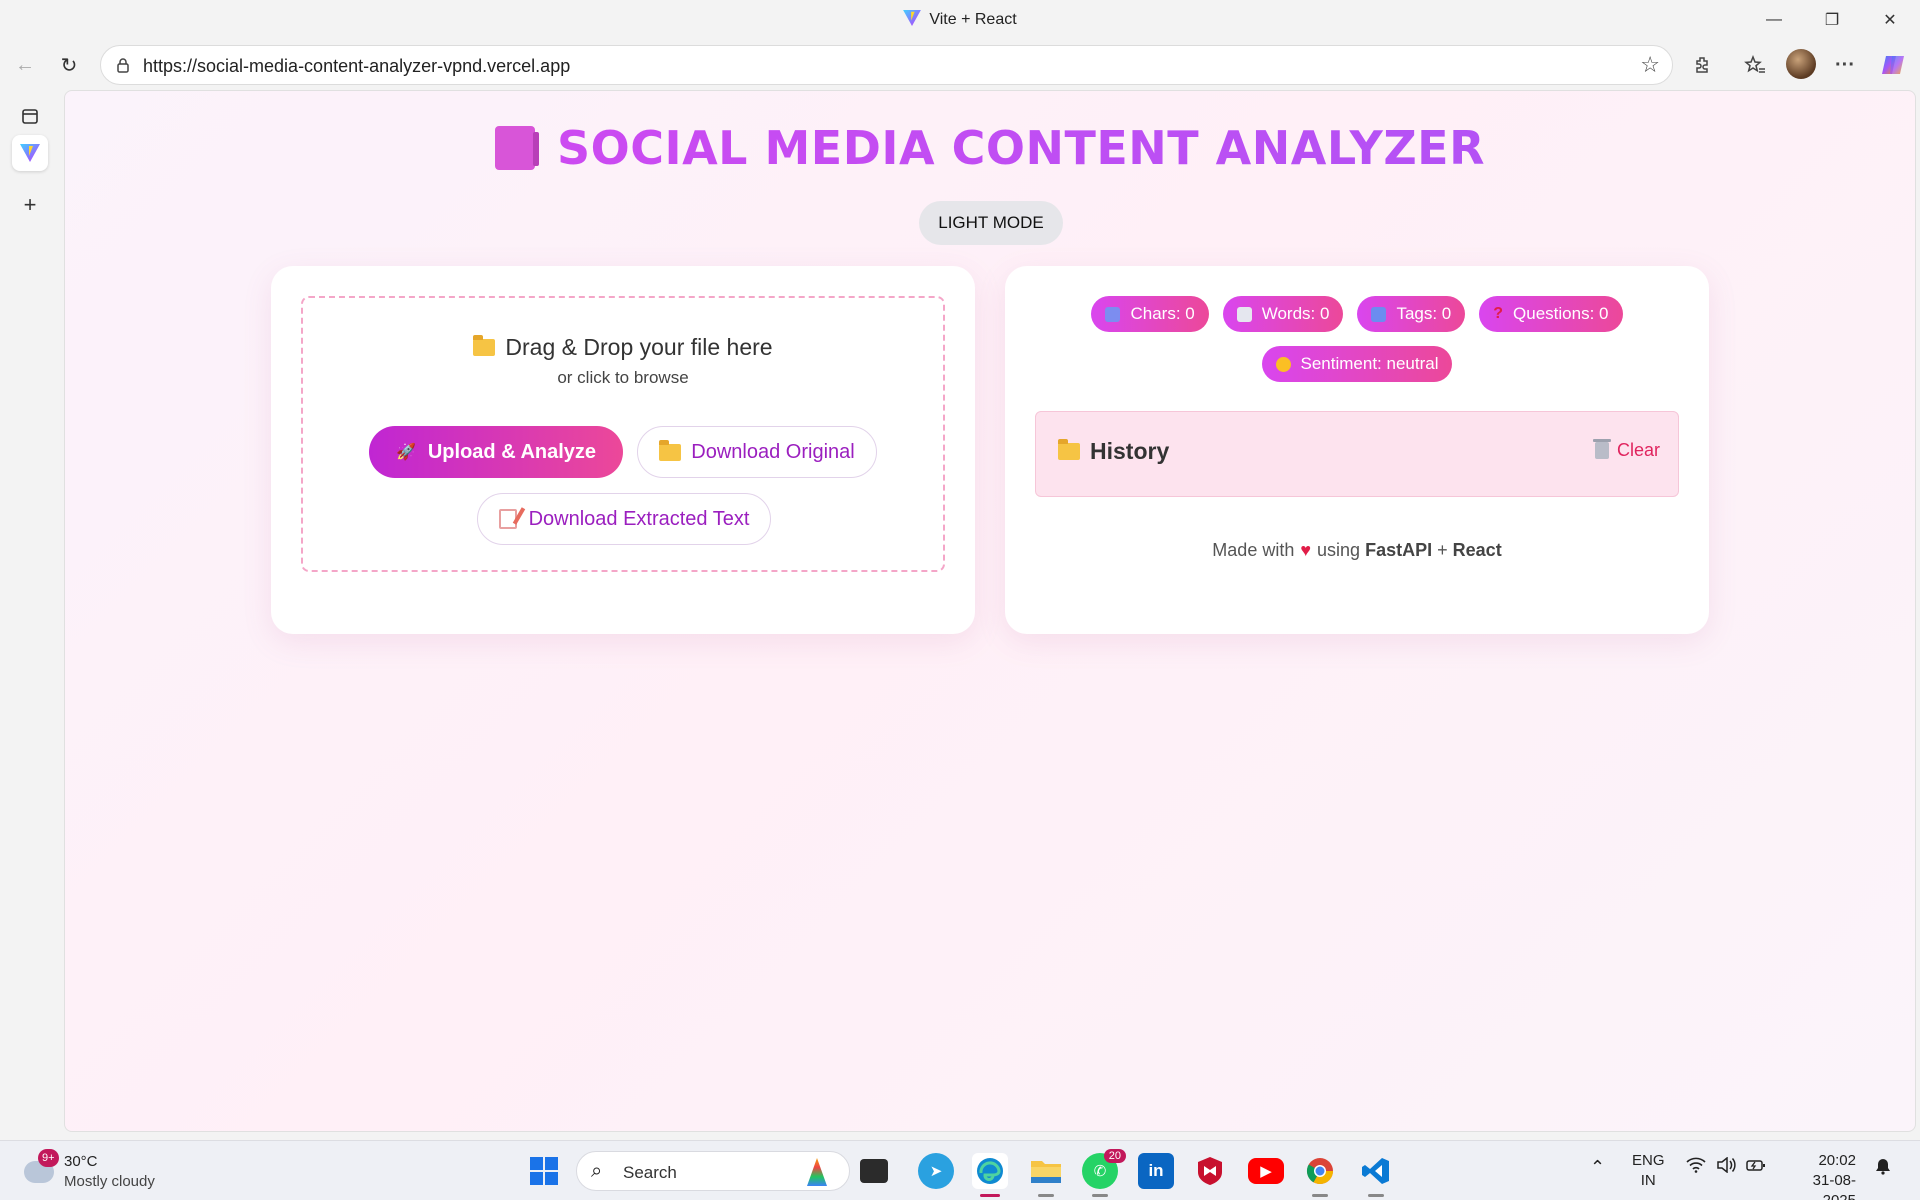  I want to click on language-line1: ENG, so click(1648, 1160).